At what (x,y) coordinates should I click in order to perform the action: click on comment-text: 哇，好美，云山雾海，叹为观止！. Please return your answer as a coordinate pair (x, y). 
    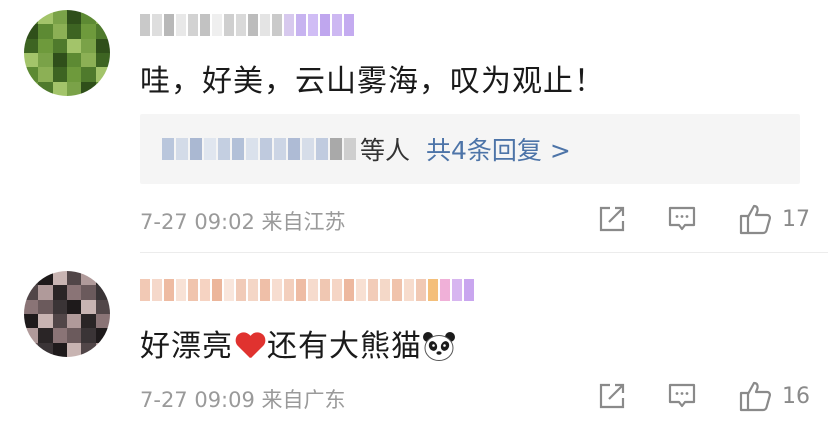
    Looking at the image, I should click on (372, 81).